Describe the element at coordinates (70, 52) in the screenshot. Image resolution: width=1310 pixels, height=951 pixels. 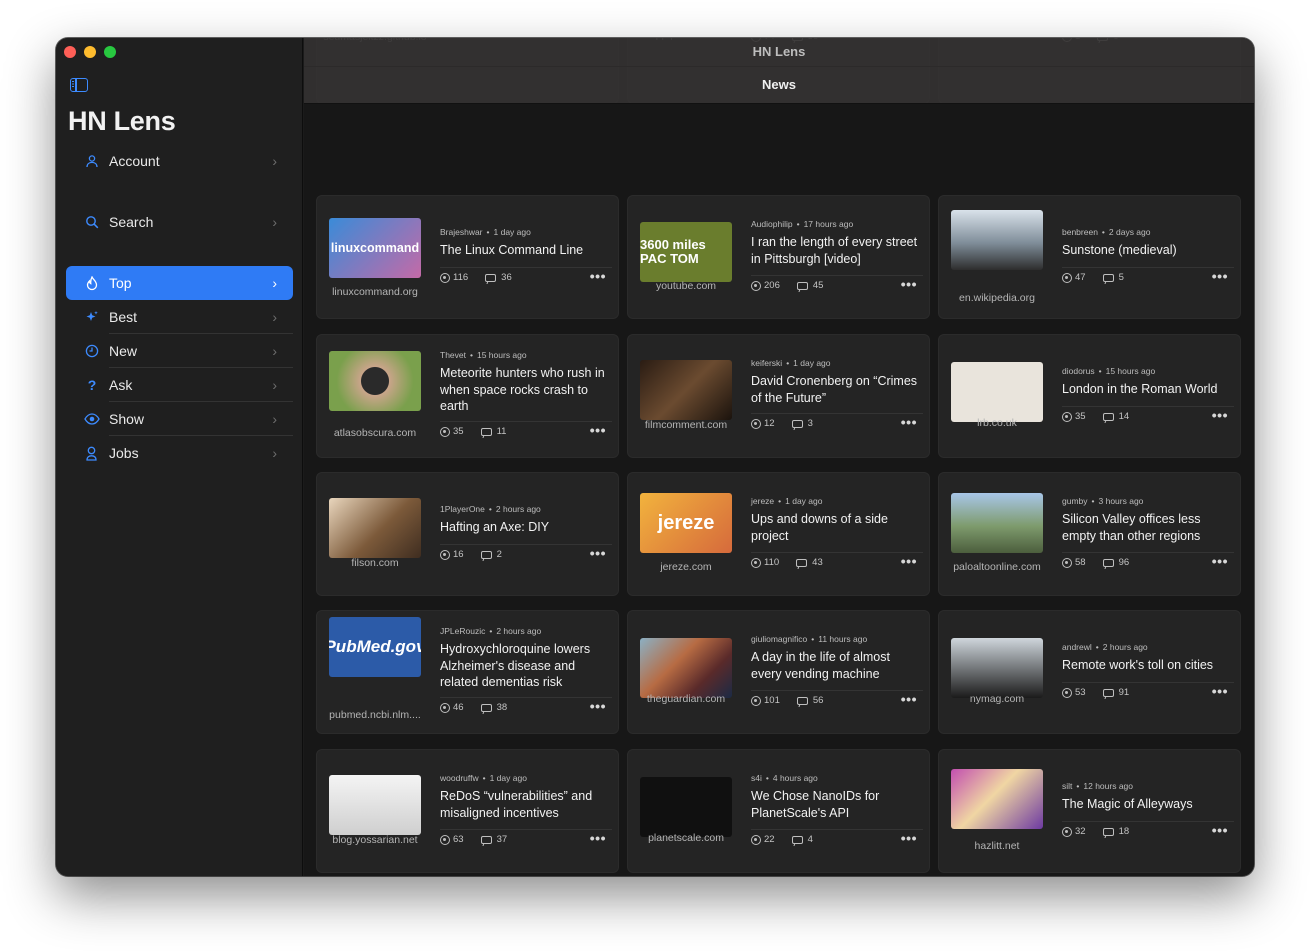
I see `close-window-button` at that location.